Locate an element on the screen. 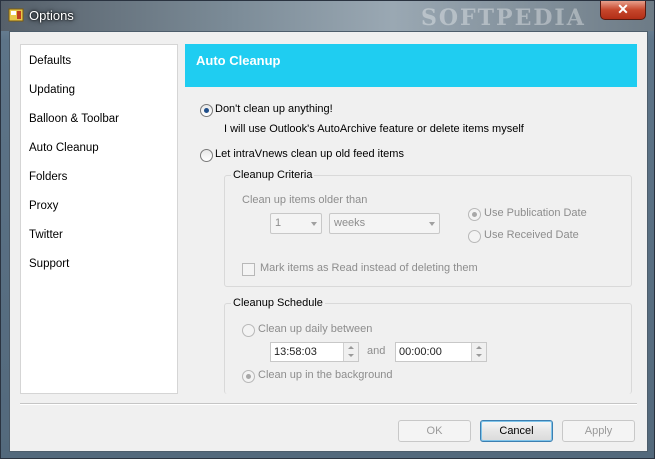 This screenshot has height=459, width=655. end-time-spinner: 00:00:00 is located at coordinates (441, 352).